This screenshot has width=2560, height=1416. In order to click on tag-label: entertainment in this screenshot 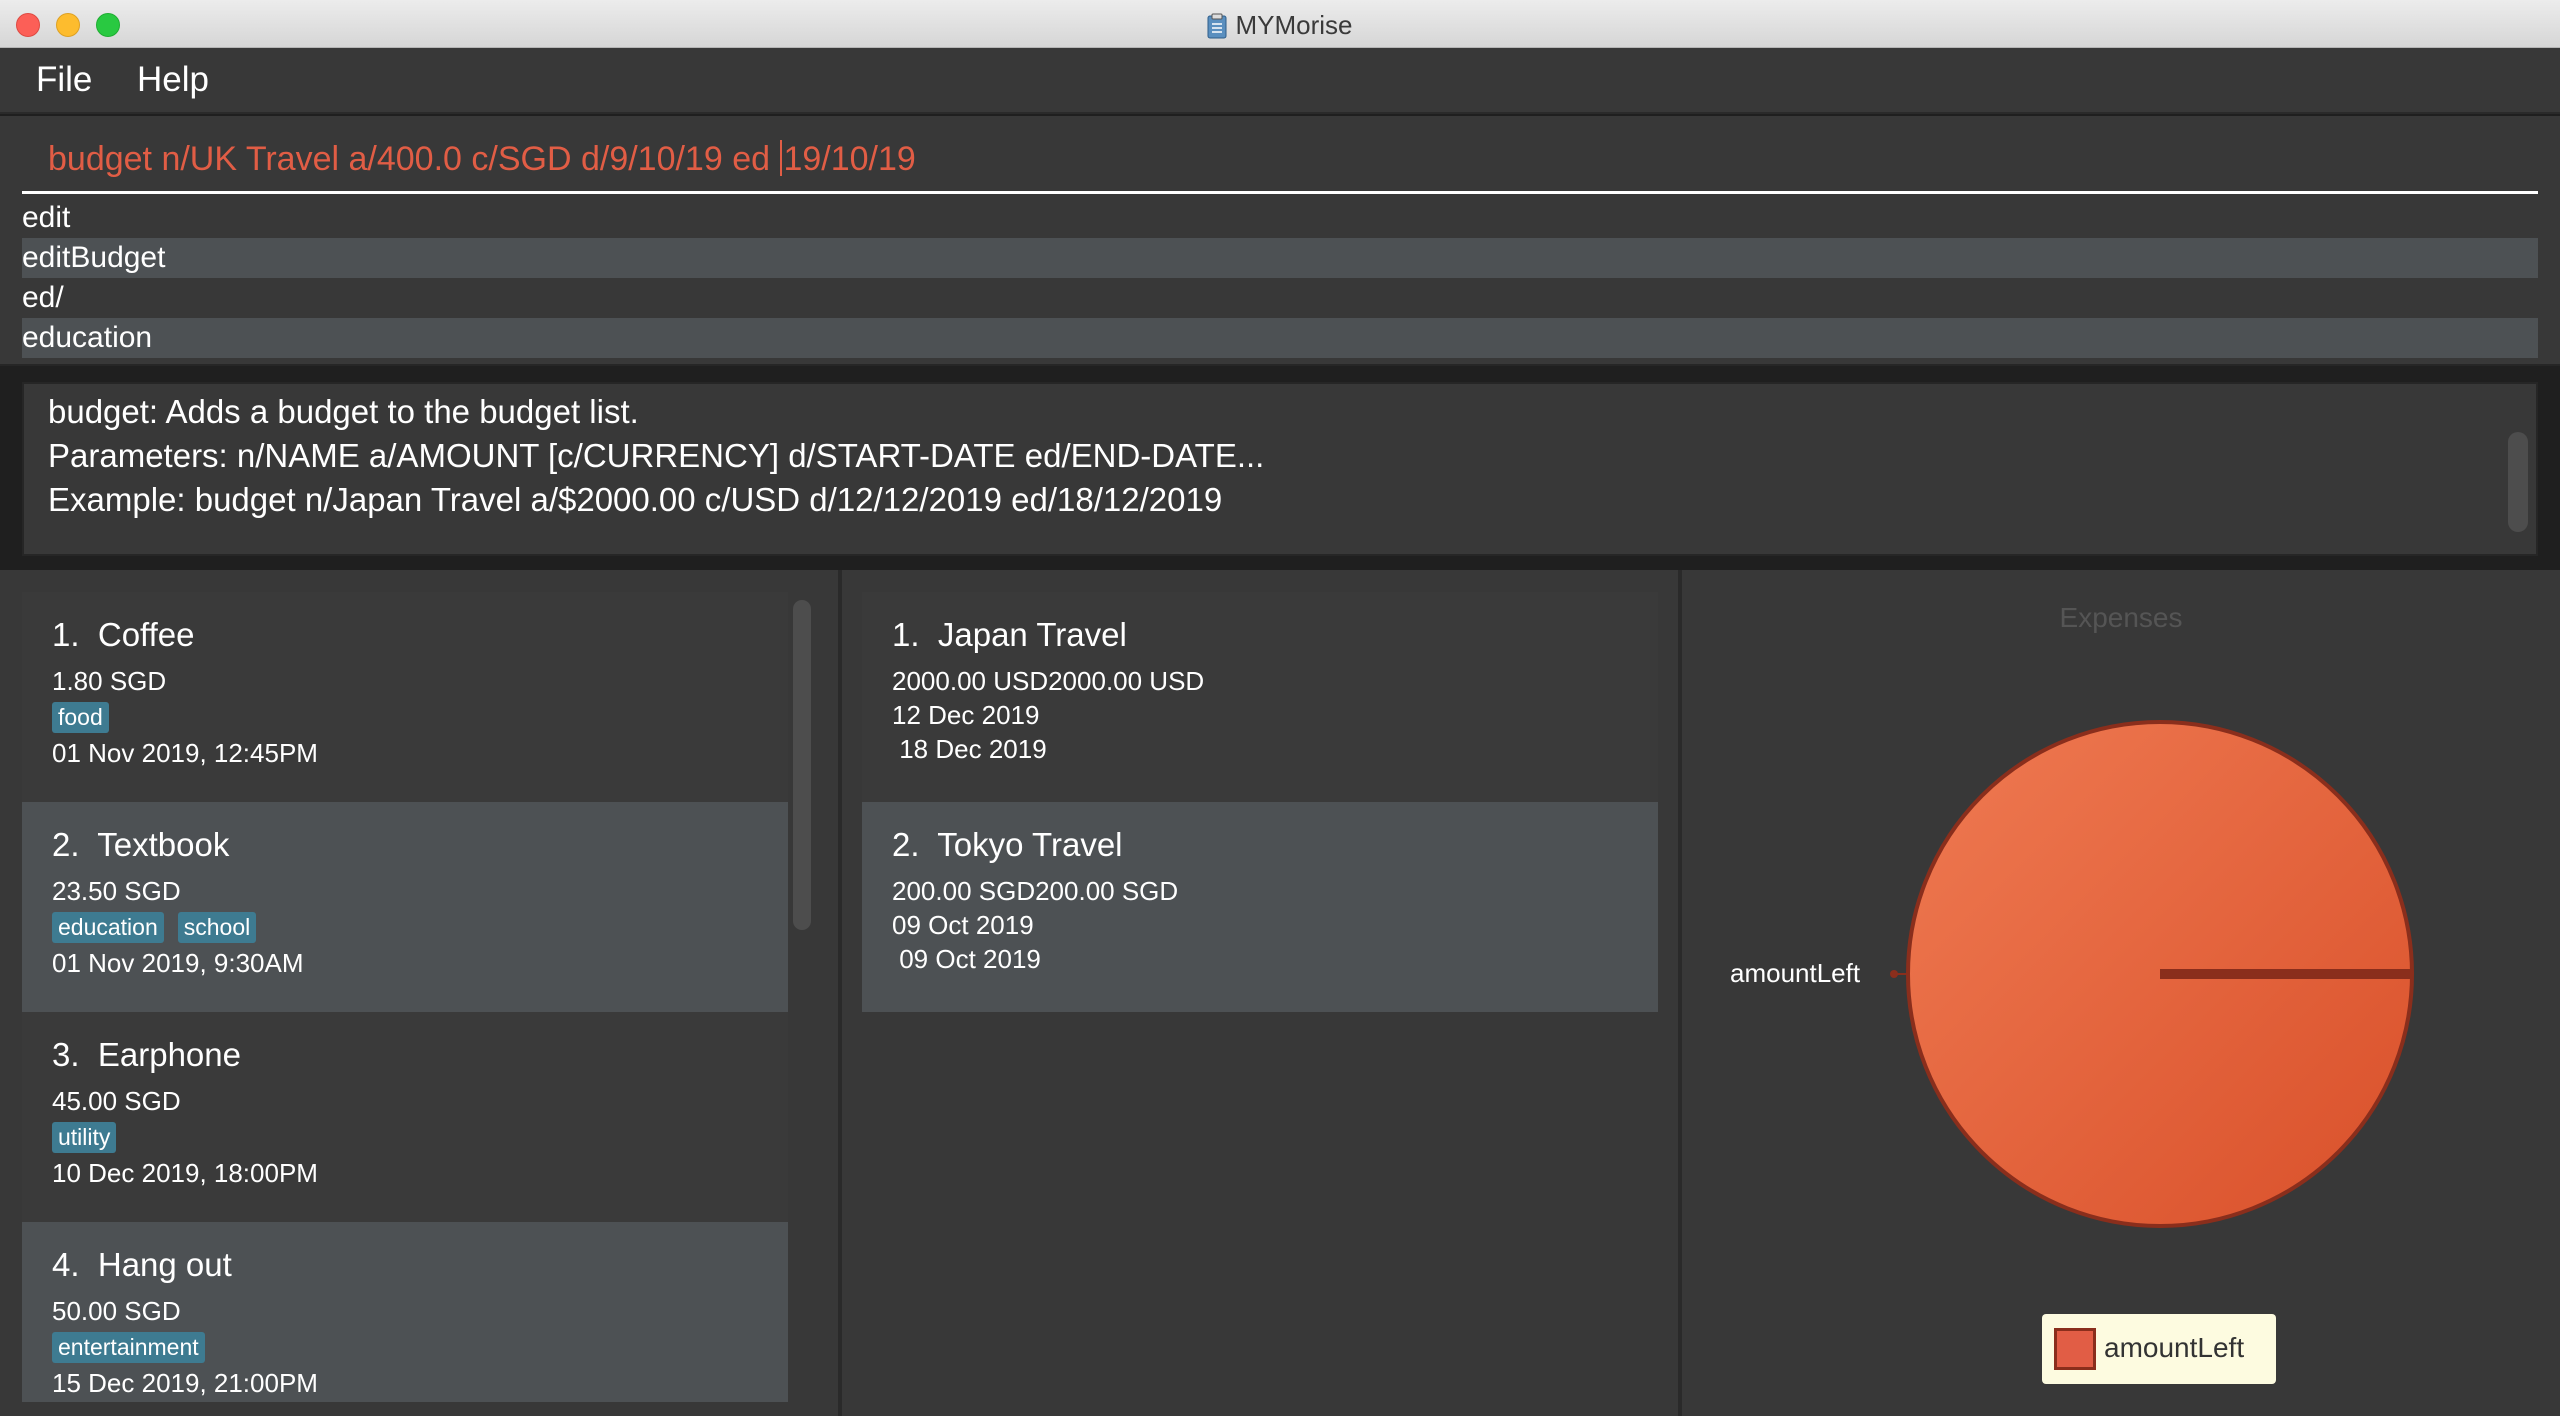, I will do `click(128, 1347)`.